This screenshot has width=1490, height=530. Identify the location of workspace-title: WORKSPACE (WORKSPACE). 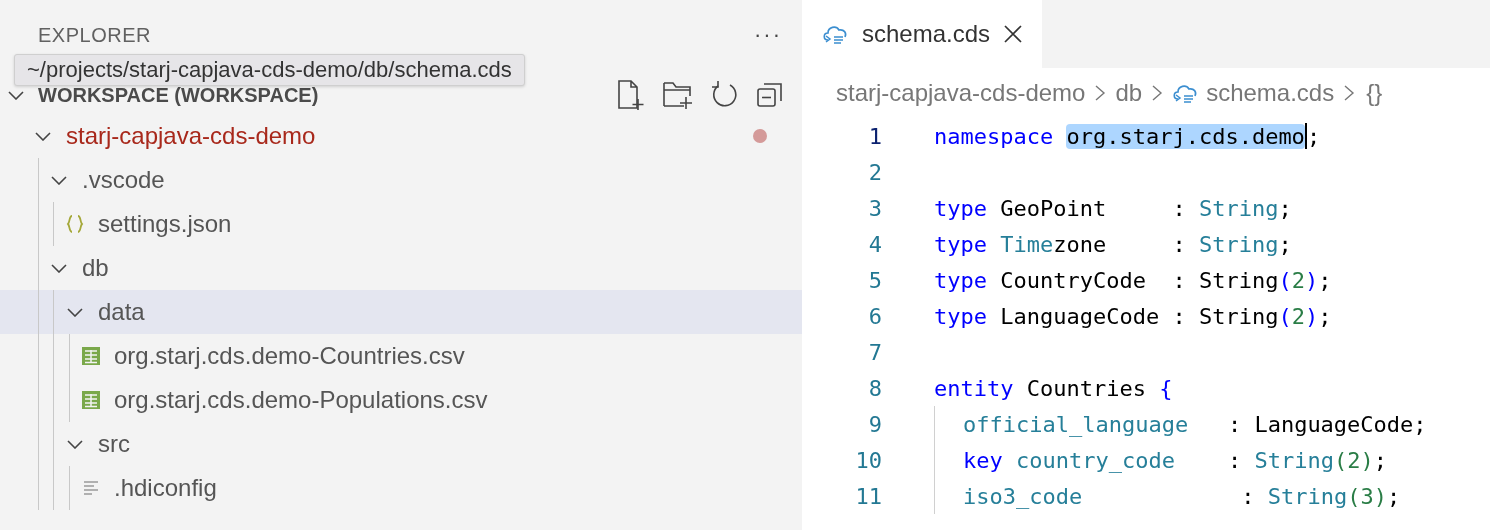
(178, 95).